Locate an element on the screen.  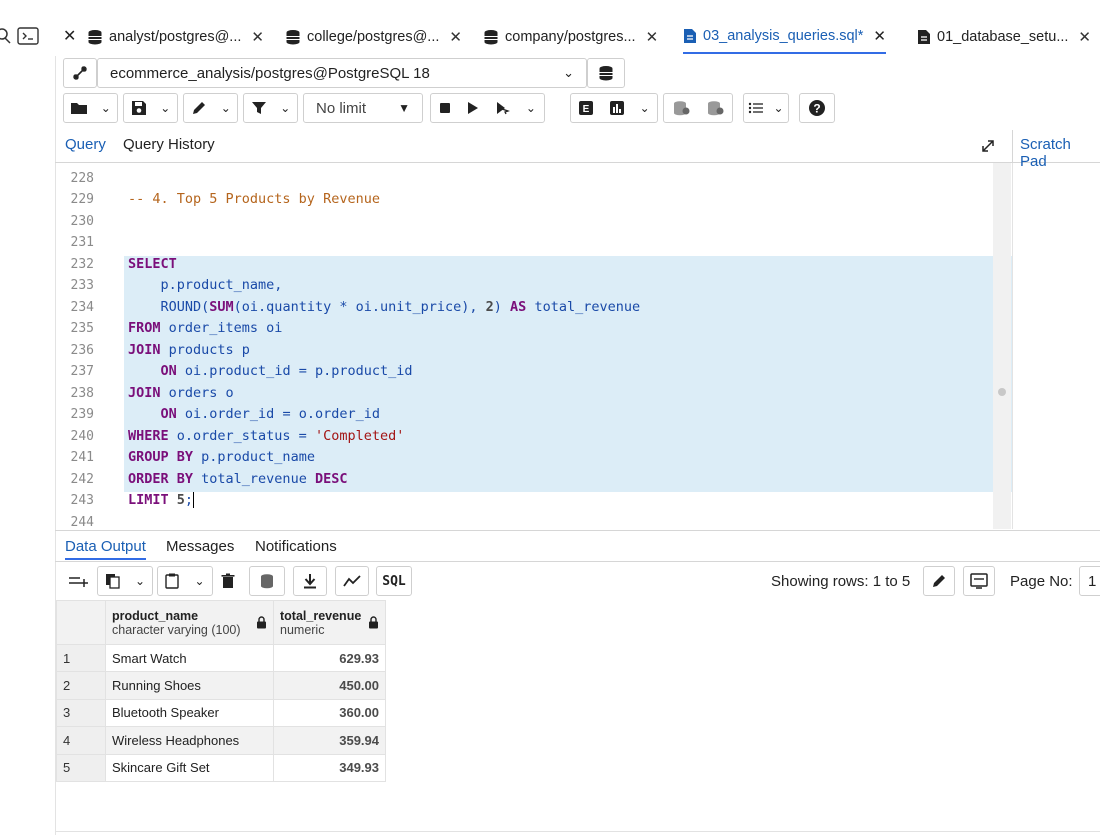
search-icon is located at coordinates (6, 36).